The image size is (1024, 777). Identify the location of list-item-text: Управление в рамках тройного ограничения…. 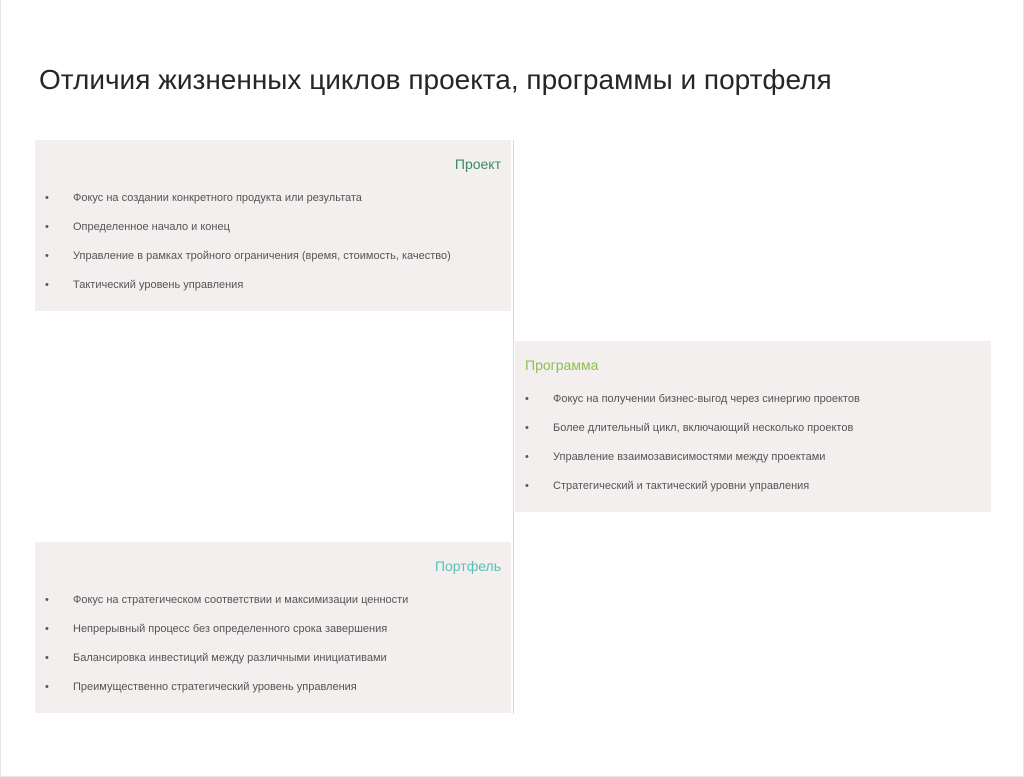
(262, 256).